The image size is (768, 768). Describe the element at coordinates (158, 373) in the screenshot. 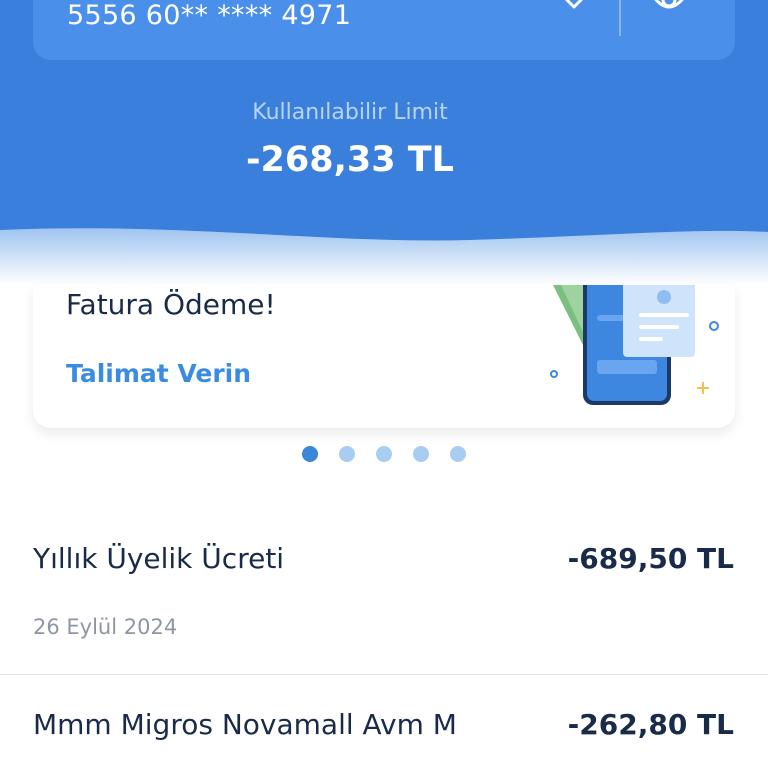

I see `give-instruction-link: Talimat Verin` at that location.